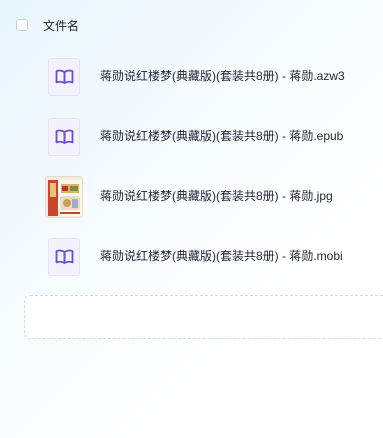  What do you see at coordinates (222, 76) in the screenshot?
I see `file-name: 蒋勋说红楼梦(典藏版)(套装共8册) - 蒋勋.azw3` at bounding box center [222, 76].